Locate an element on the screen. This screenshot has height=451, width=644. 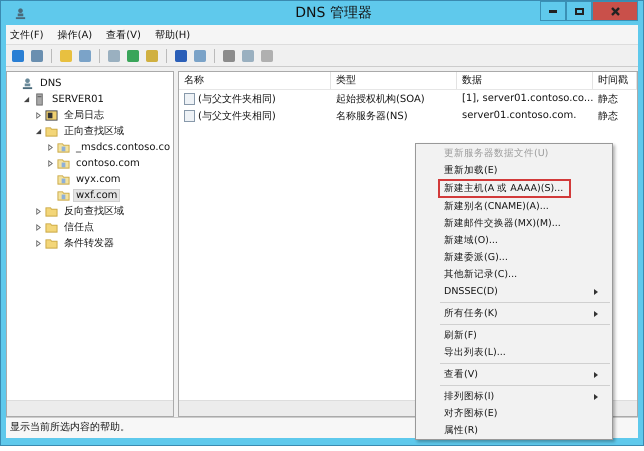
tree-item: 条件转发器 is located at coordinates (89, 243).